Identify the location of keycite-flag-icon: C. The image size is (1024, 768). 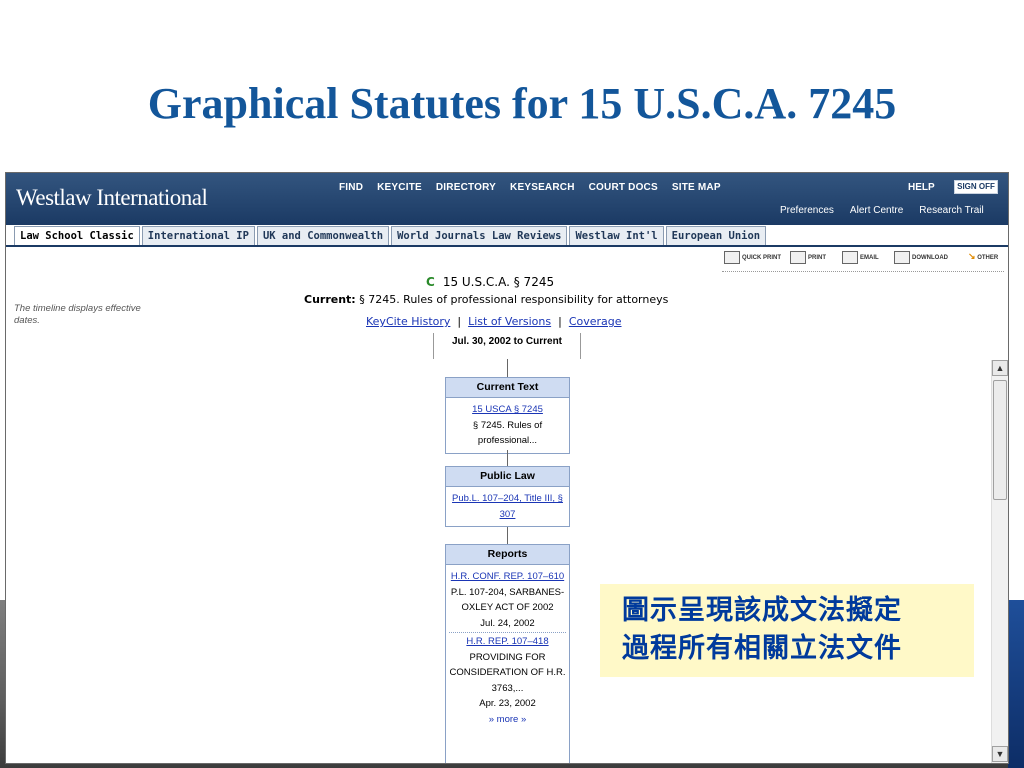
(430, 282).